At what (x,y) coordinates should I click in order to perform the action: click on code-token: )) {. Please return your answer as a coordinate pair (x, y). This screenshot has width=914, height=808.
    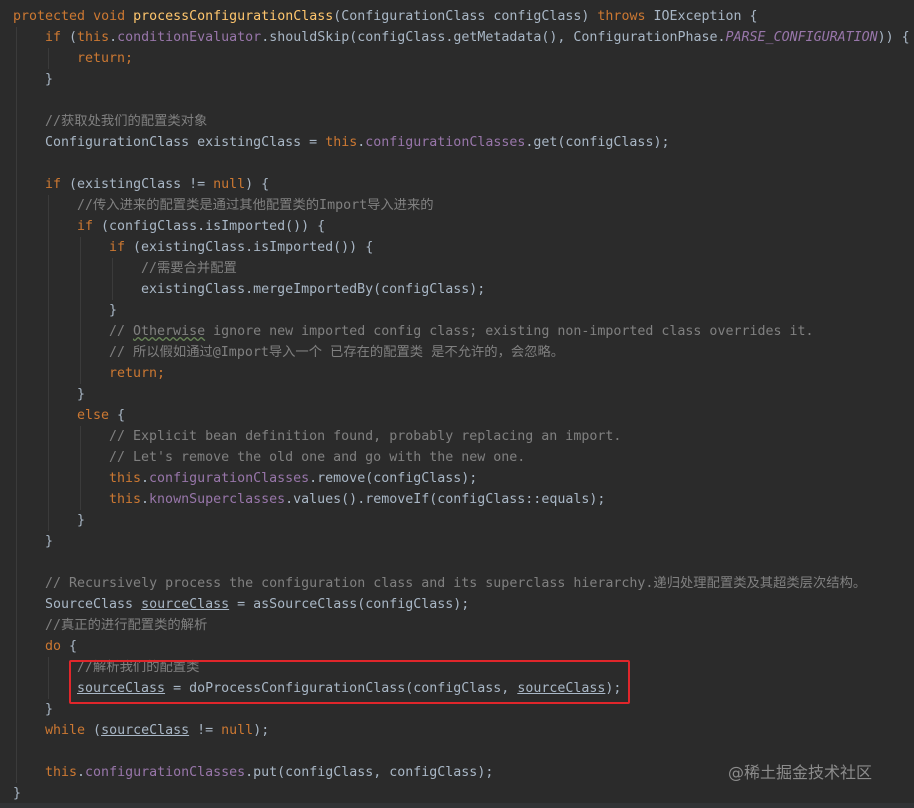
    Looking at the image, I should click on (893, 37).